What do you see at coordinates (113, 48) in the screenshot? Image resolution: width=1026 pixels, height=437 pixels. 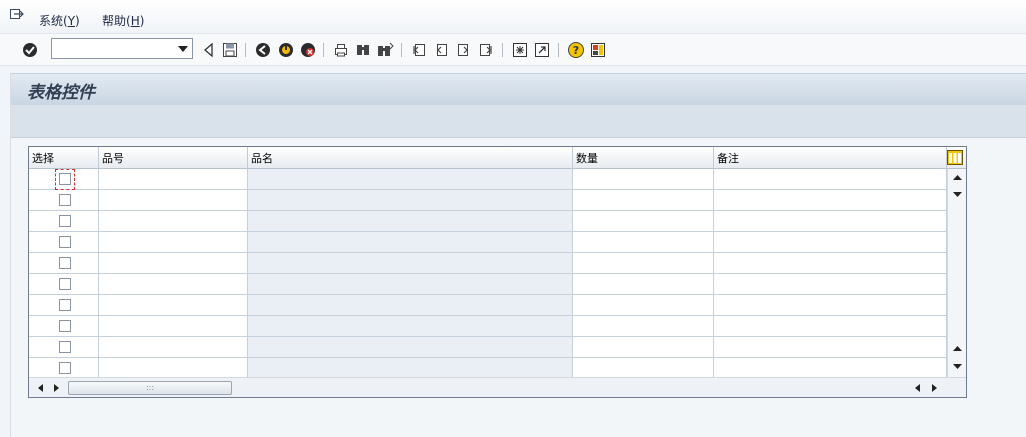 I see `command-input` at bounding box center [113, 48].